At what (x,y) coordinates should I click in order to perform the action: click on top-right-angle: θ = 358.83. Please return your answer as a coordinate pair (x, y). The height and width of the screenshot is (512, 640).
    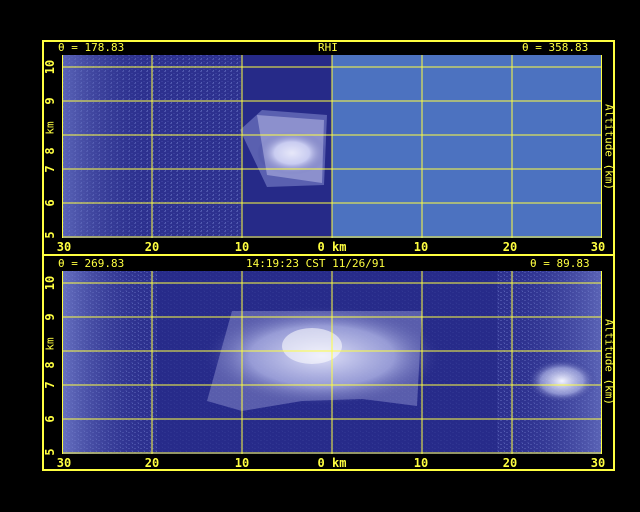
    Looking at the image, I should click on (555, 47).